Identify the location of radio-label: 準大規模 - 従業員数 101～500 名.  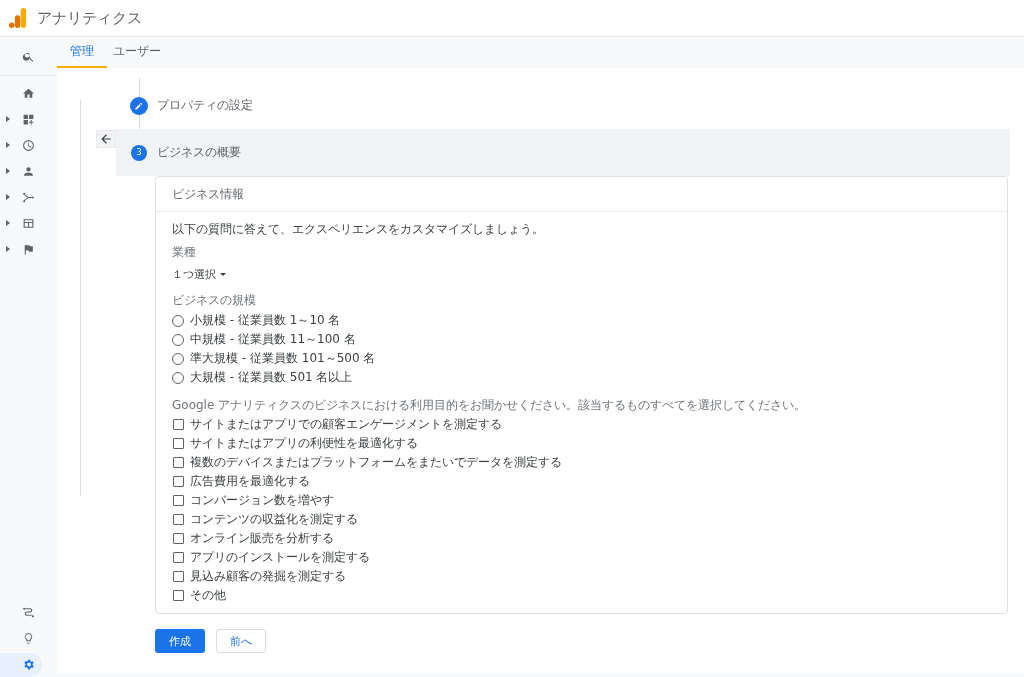
(283, 358).